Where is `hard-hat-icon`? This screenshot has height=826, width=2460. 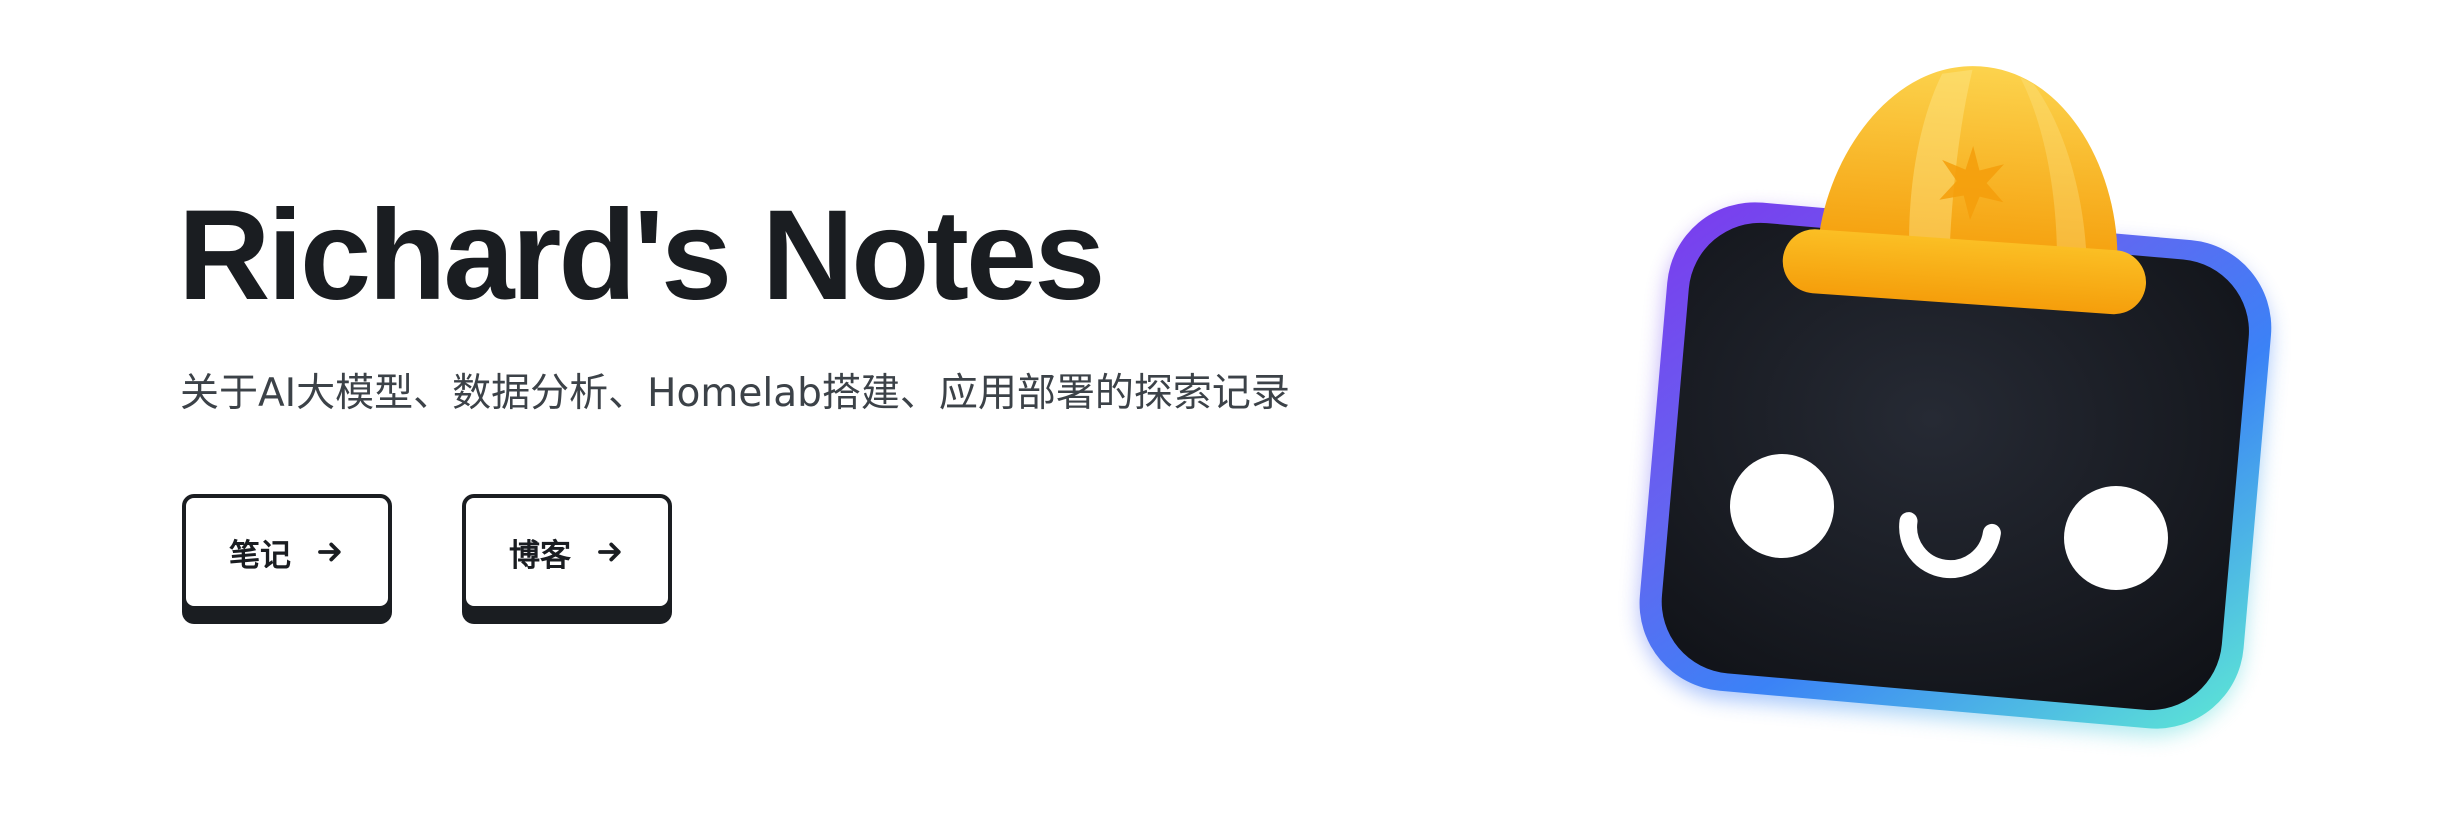 hard-hat-icon is located at coordinates (1964, 190).